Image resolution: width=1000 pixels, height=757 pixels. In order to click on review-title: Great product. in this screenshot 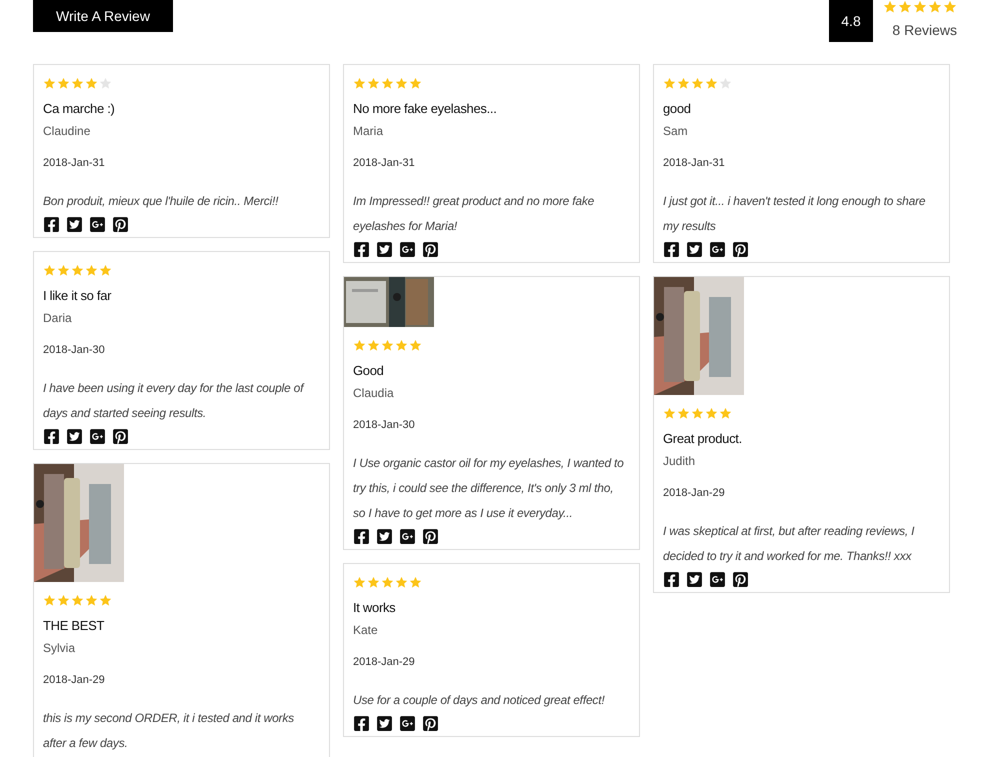, I will do `click(703, 439)`.